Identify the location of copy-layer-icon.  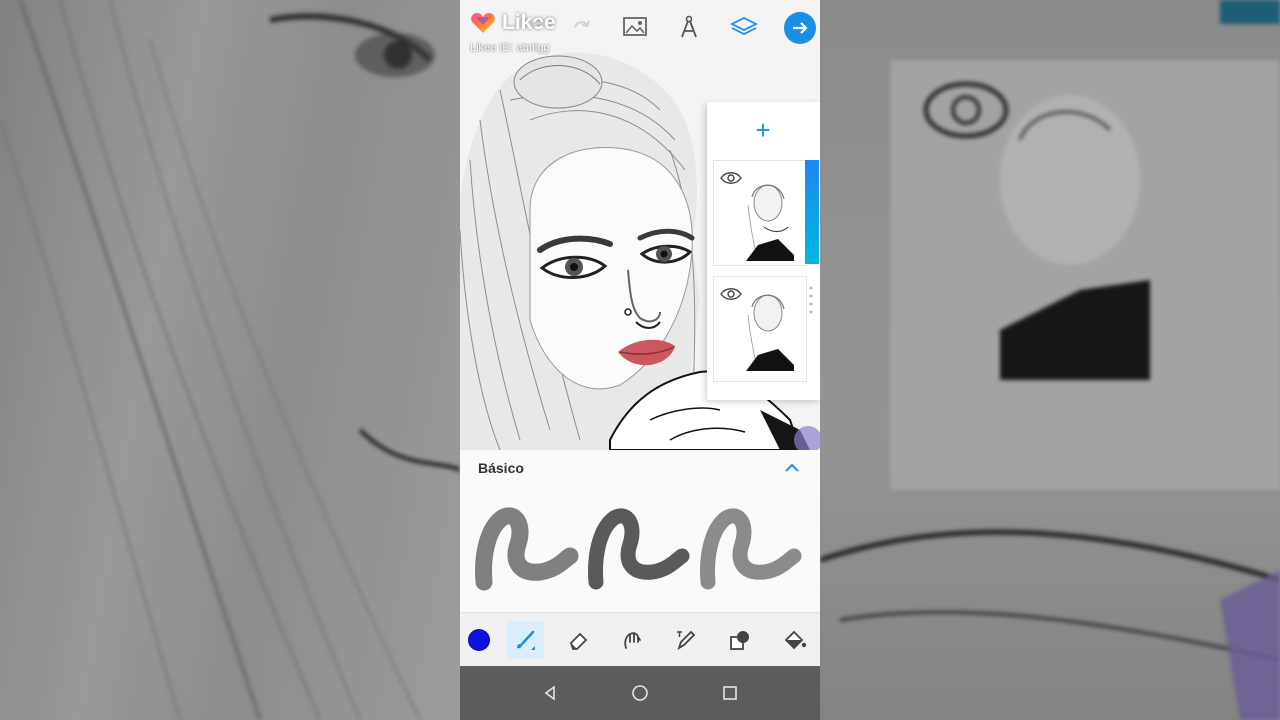
(739, 640).